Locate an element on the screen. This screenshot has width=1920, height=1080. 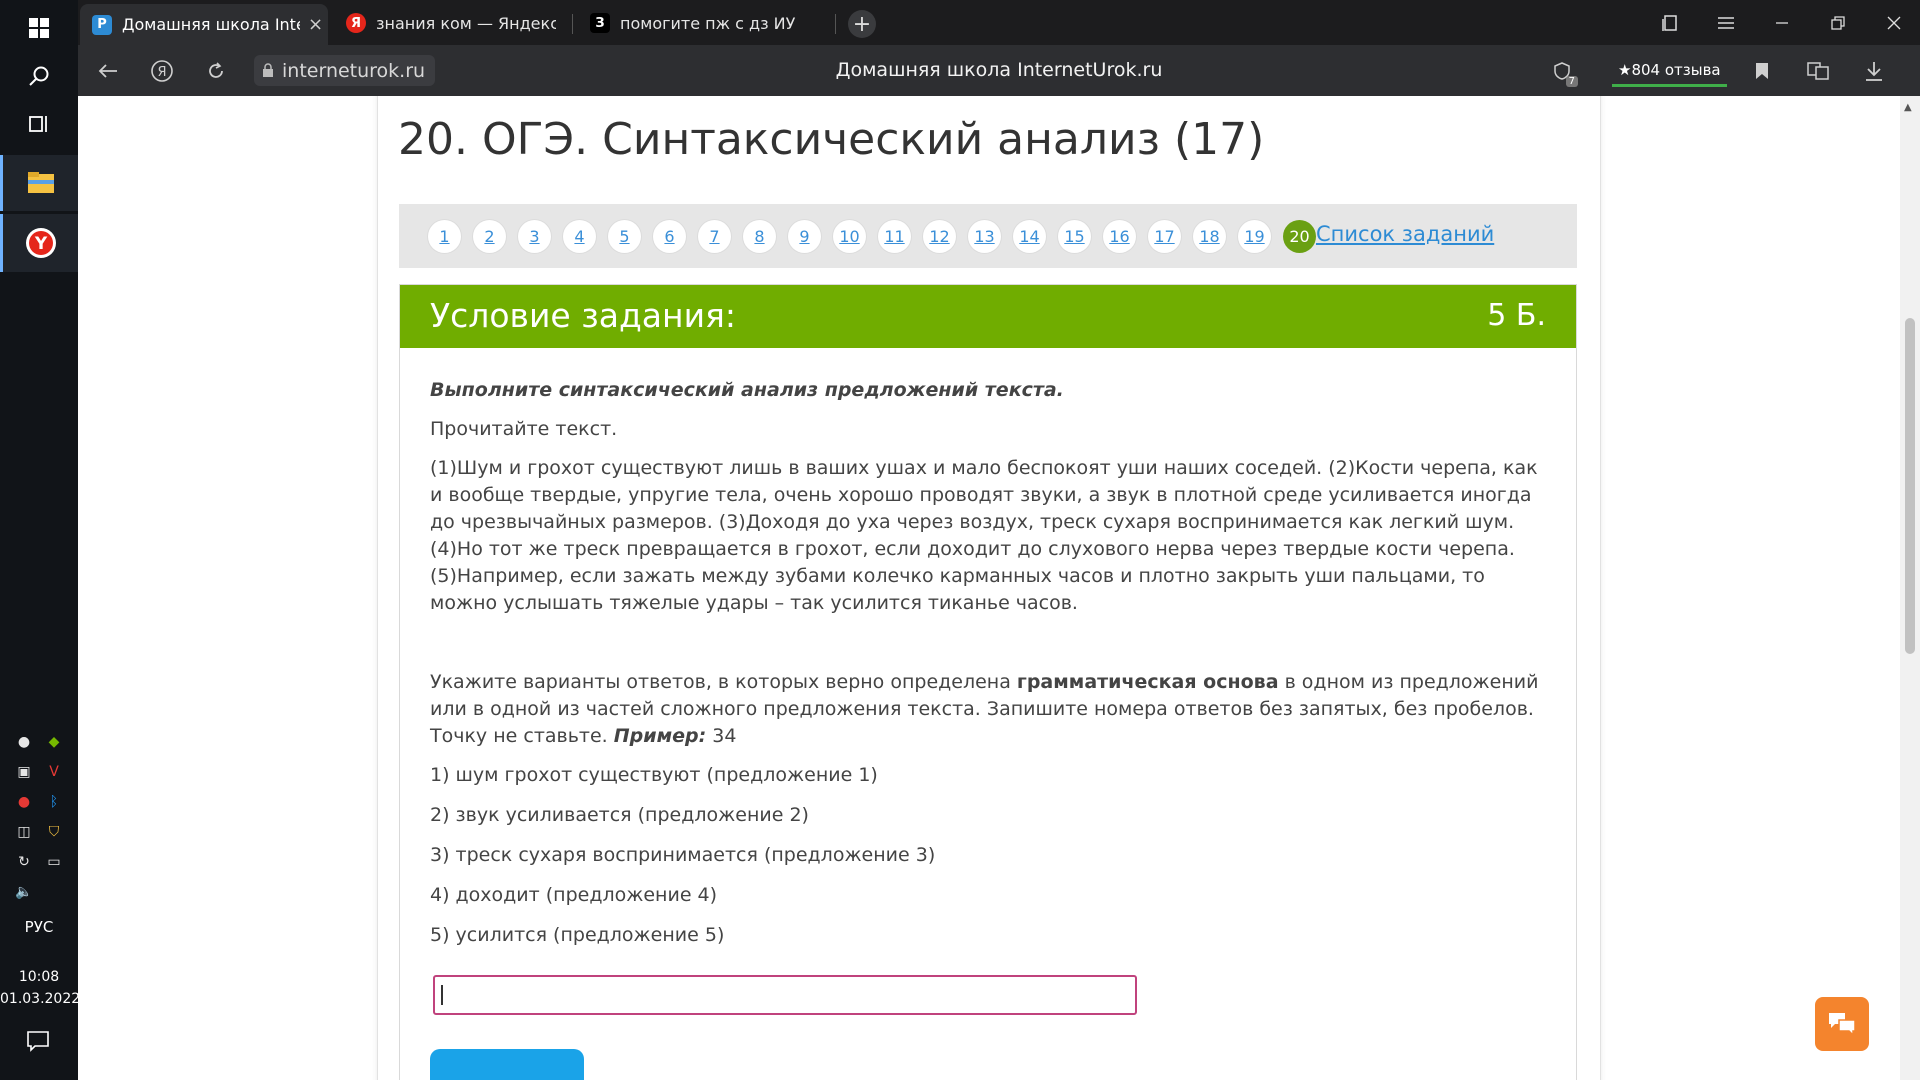
yandex-home-button: Я is located at coordinates (162, 71).